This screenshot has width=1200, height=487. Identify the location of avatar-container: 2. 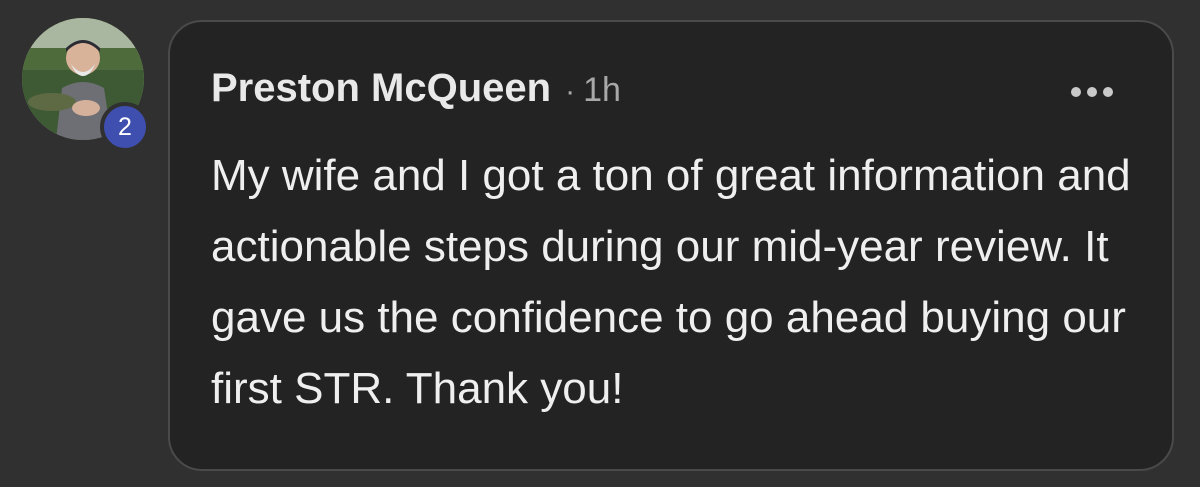
(86, 86).